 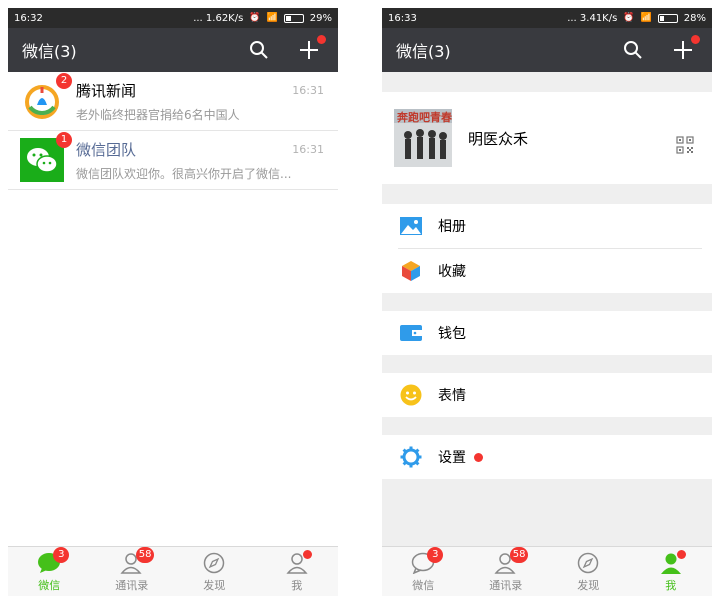 I want to click on gear-icon, so click(x=411, y=457).